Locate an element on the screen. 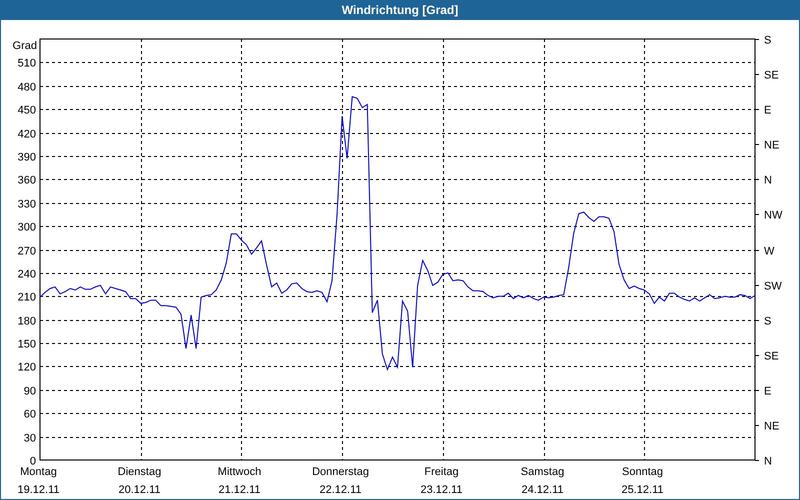  axis-label: 150 is located at coordinates (27, 344).